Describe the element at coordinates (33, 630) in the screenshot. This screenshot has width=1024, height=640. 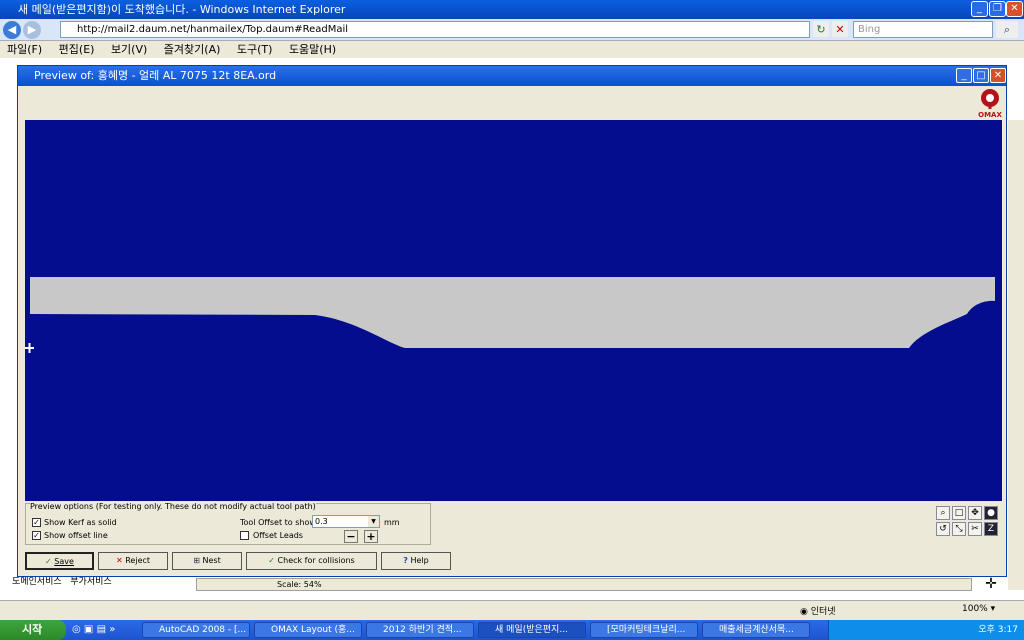
I see `start-button: 시작` at that location.